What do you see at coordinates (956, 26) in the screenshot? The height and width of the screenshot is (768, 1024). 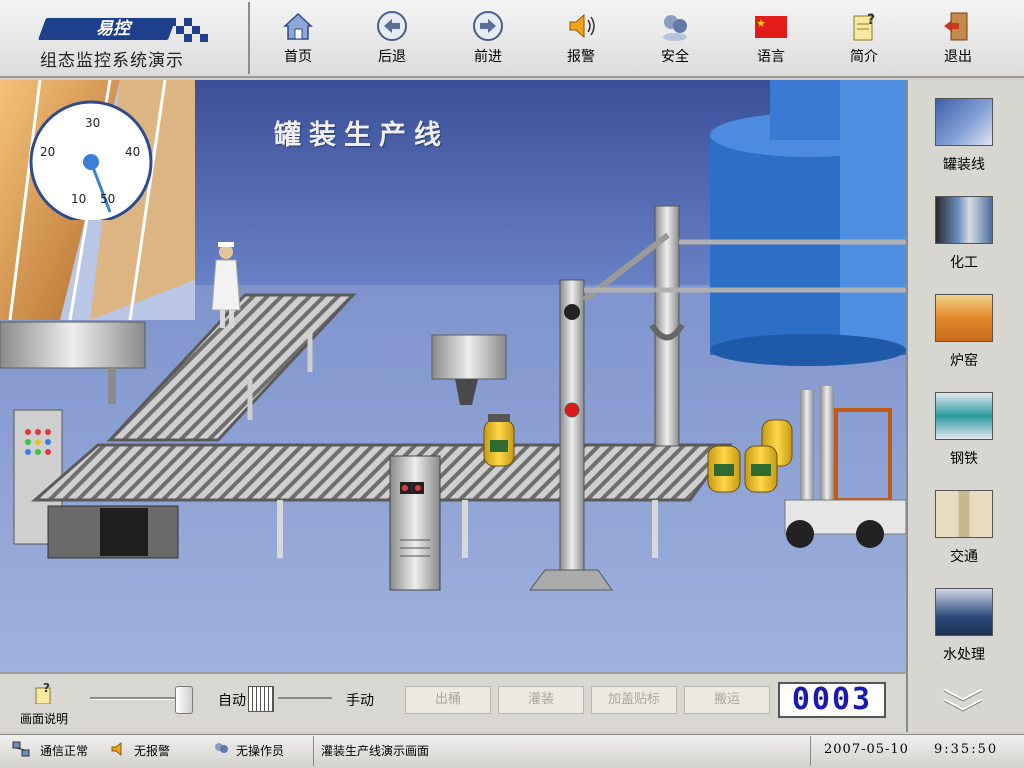 I see `door-exit-icon` at bounding box center [956, 26].